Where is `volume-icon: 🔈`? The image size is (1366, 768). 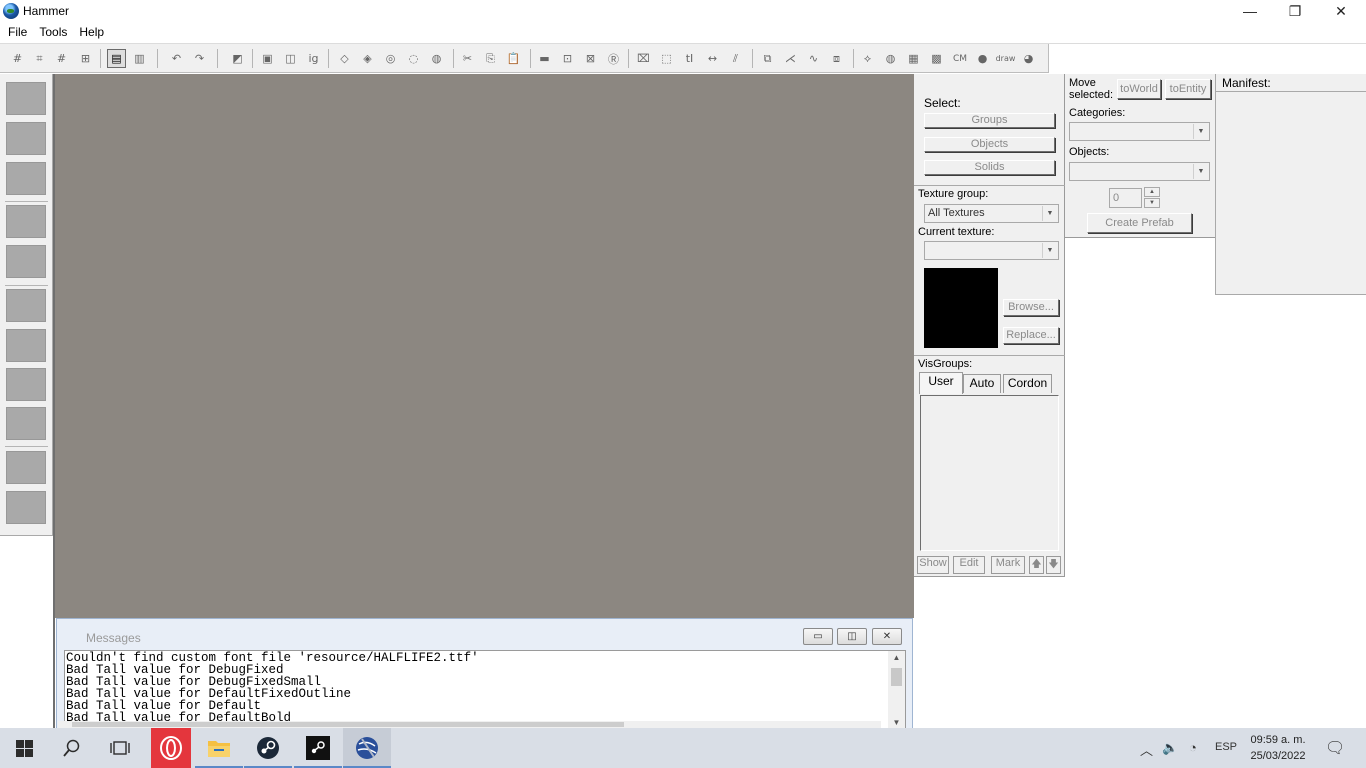 volume-icon: 🔈 is located at coordinates (1170, 748).